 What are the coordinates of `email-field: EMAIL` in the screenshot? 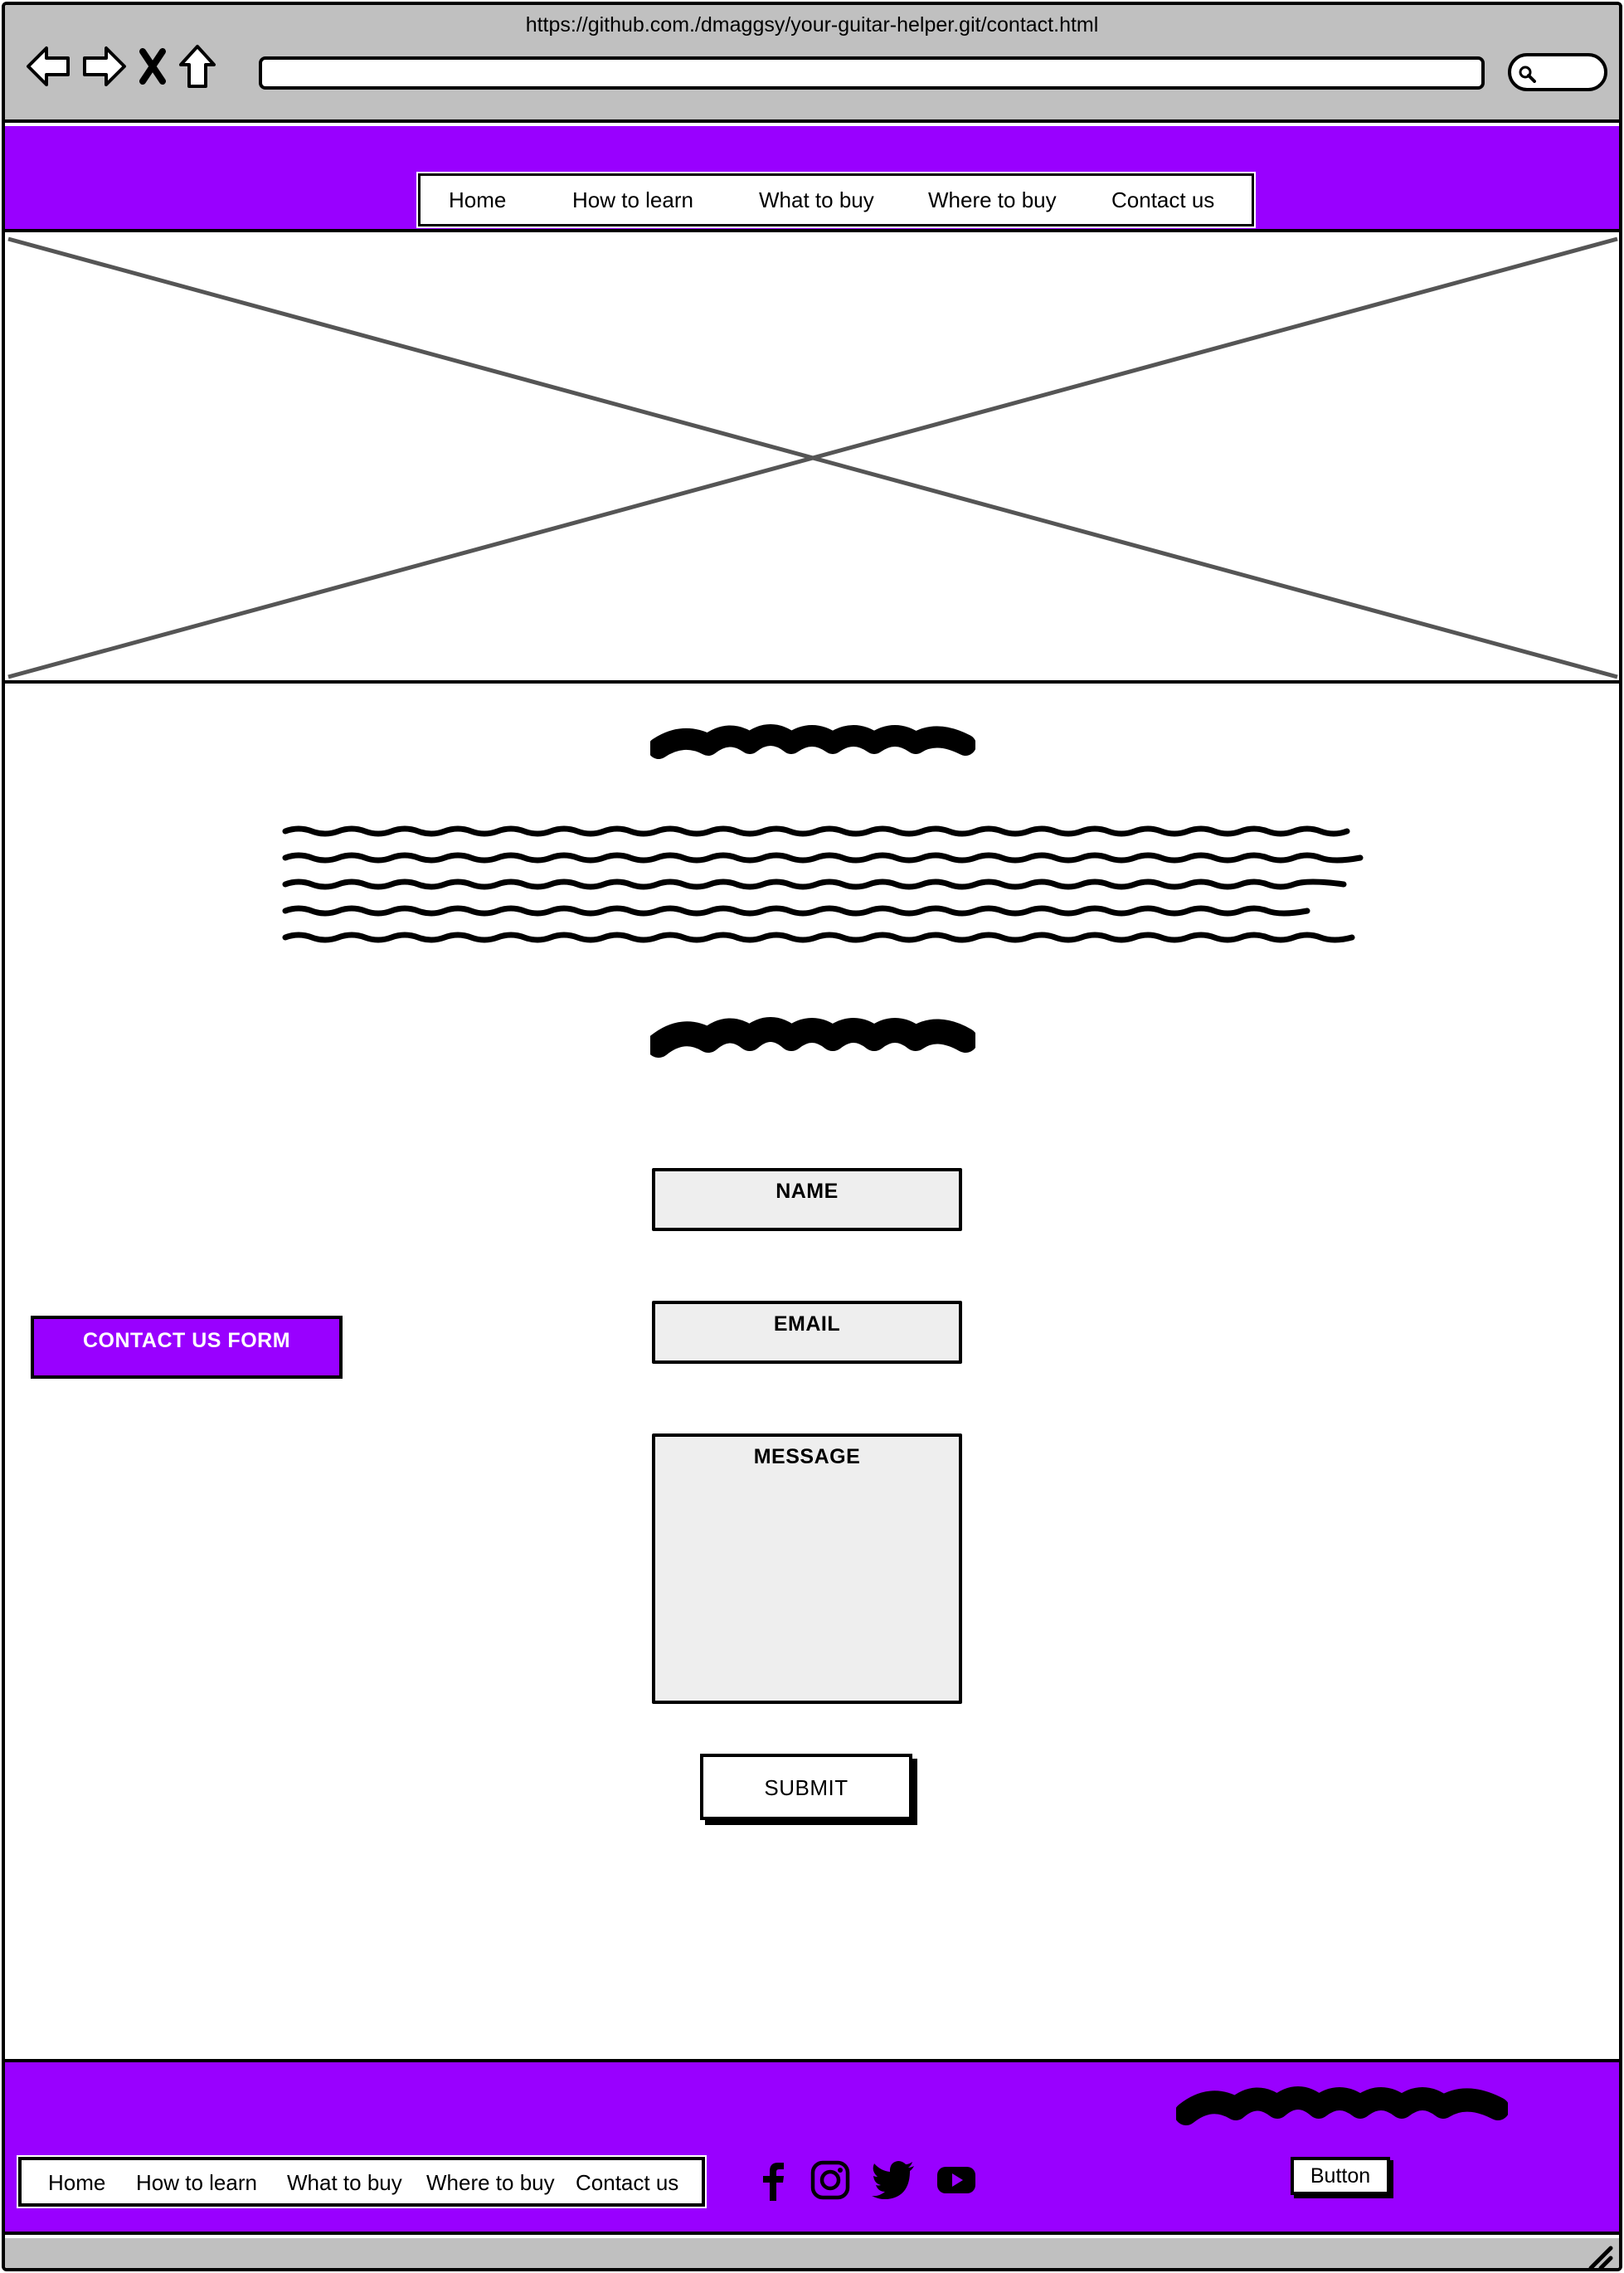 It's located at (807, 1333).